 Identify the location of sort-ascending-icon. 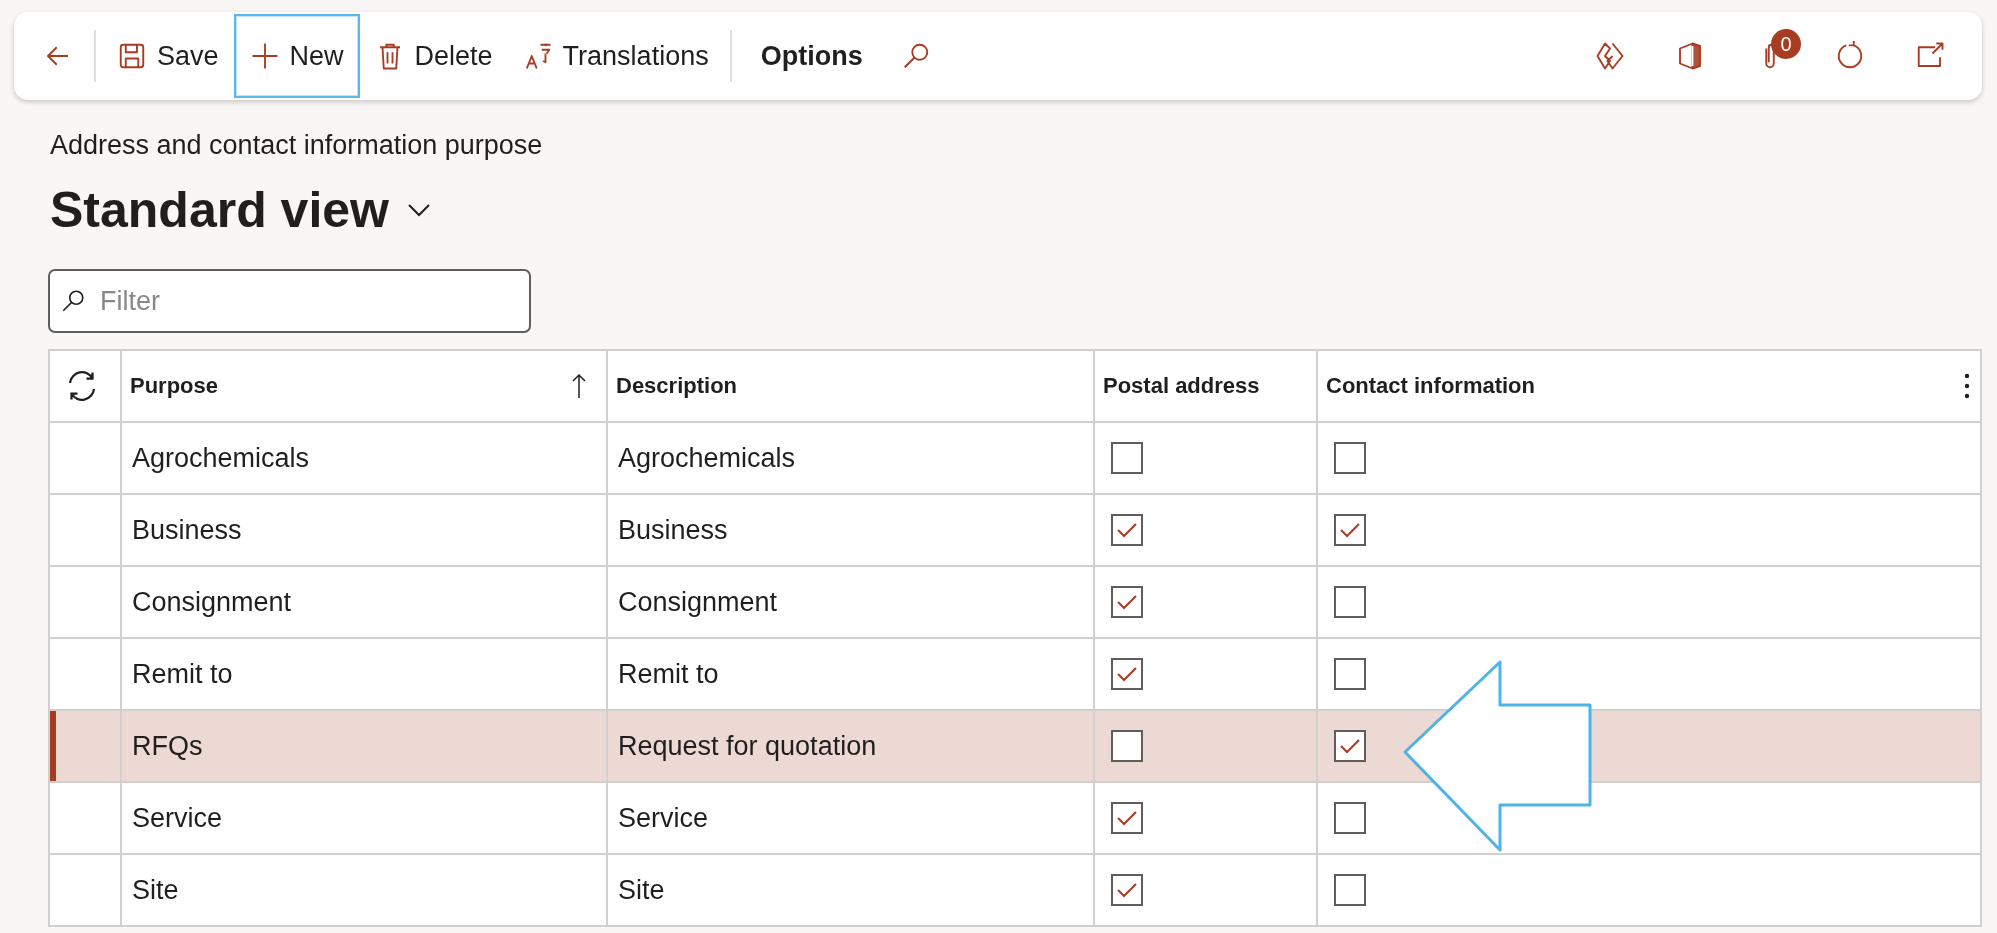
(579, 386).